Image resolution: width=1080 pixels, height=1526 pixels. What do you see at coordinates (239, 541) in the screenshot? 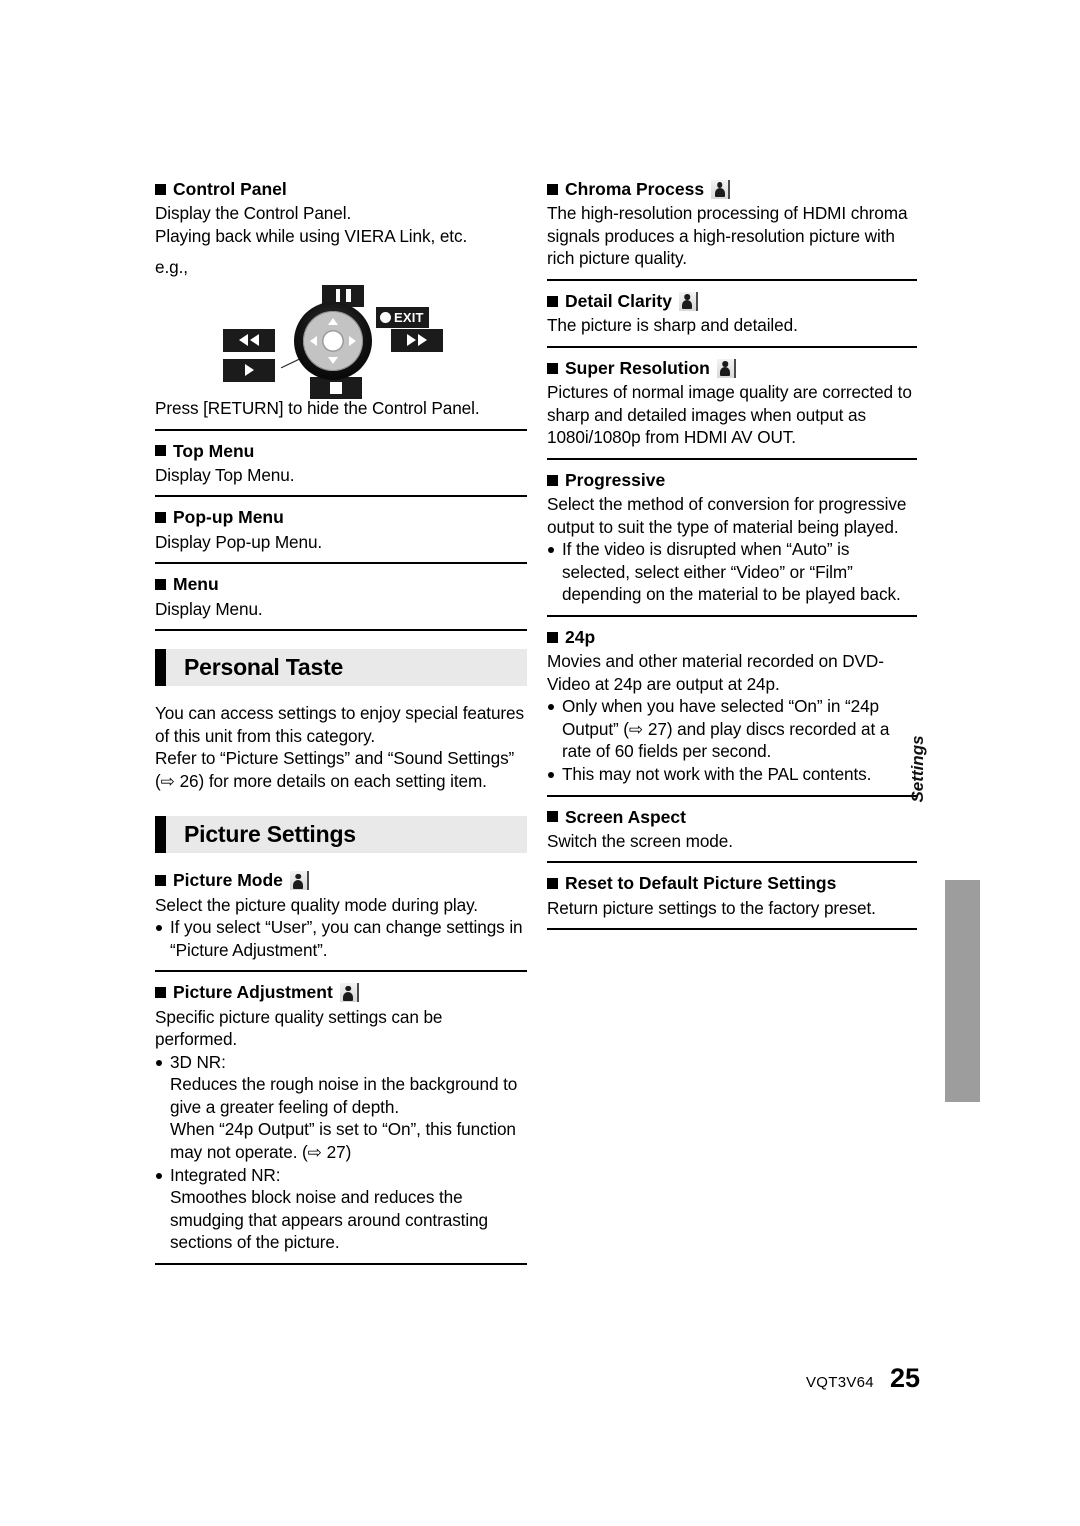
I see `popup-menu-body: Display Pop-up Menu.` at bounding box center [239, 541].